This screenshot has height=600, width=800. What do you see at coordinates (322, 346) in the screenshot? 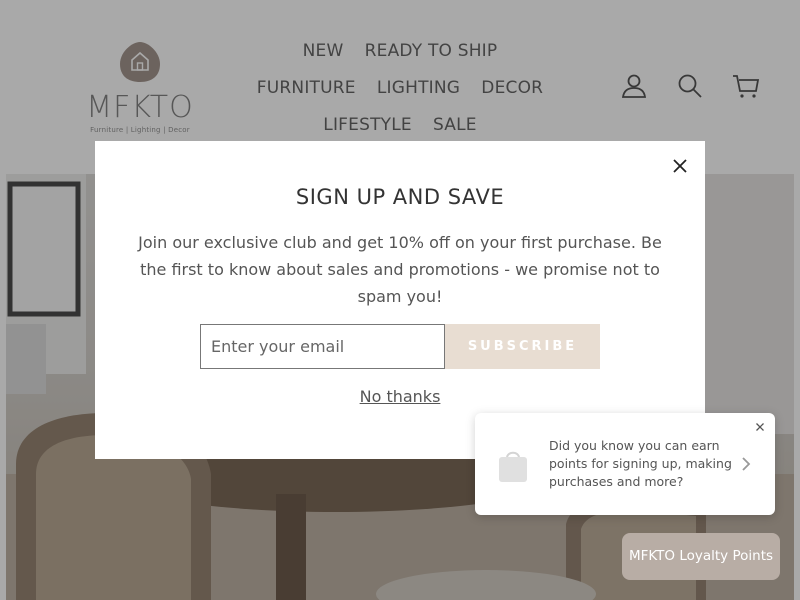
I see `email-field` at bounding box center [322, 346].